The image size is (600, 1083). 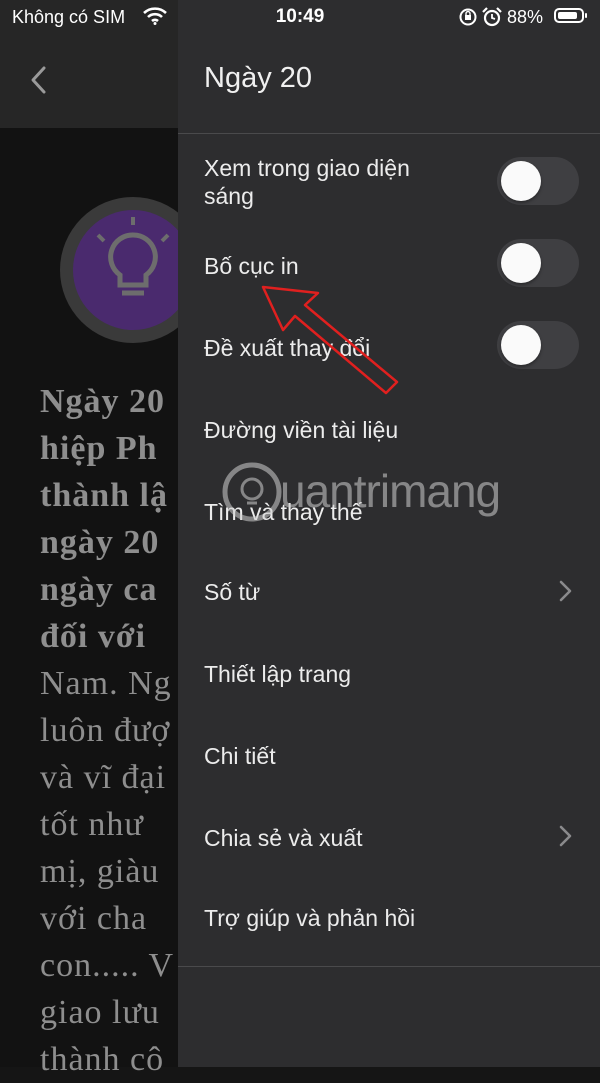 What do you see at coordinates (525, 17) in the screenshot?
I see `battery-percent: 88%` at bounding box center [525, 17].